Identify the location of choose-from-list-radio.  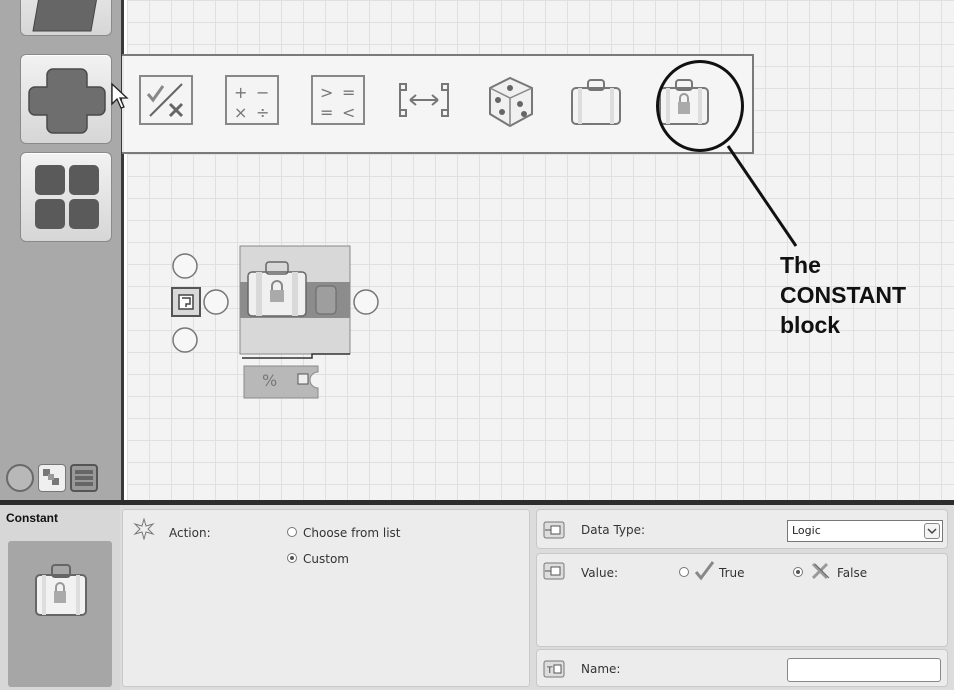
(292, 532).